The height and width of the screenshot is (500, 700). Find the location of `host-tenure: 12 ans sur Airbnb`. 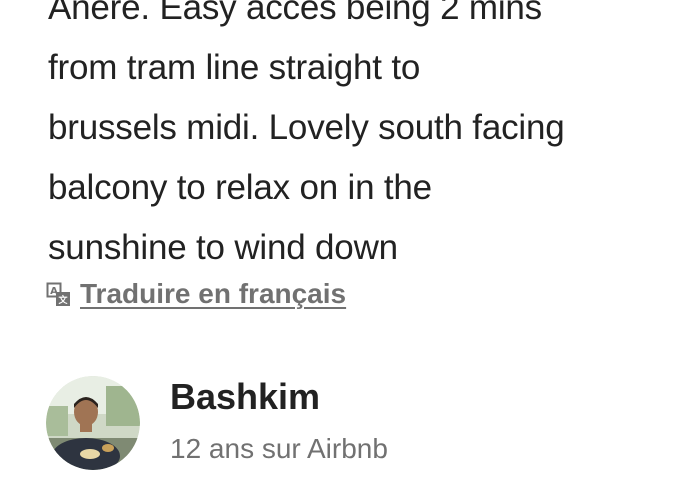

host-tenure: 12 ans sur Airbnb is located at coordinates (279, 448).